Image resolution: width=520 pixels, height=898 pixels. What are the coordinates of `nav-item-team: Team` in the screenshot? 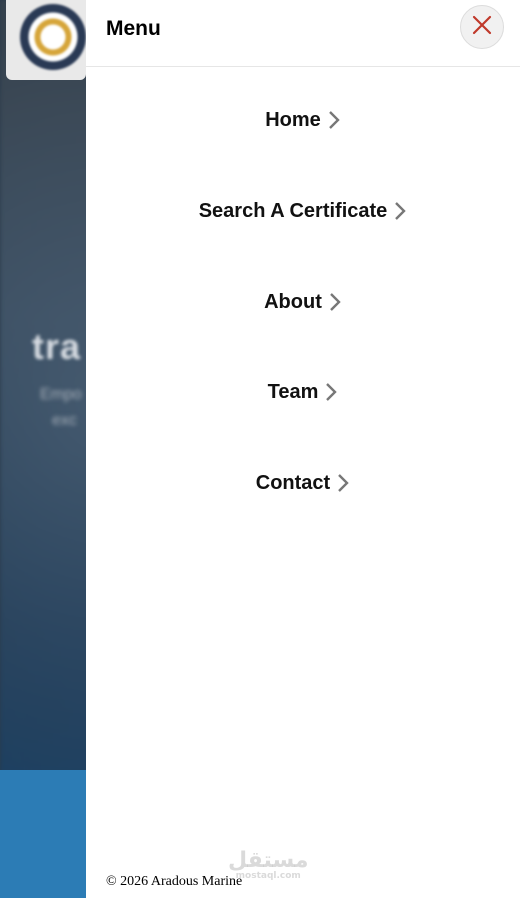 It's located at (303, 392).